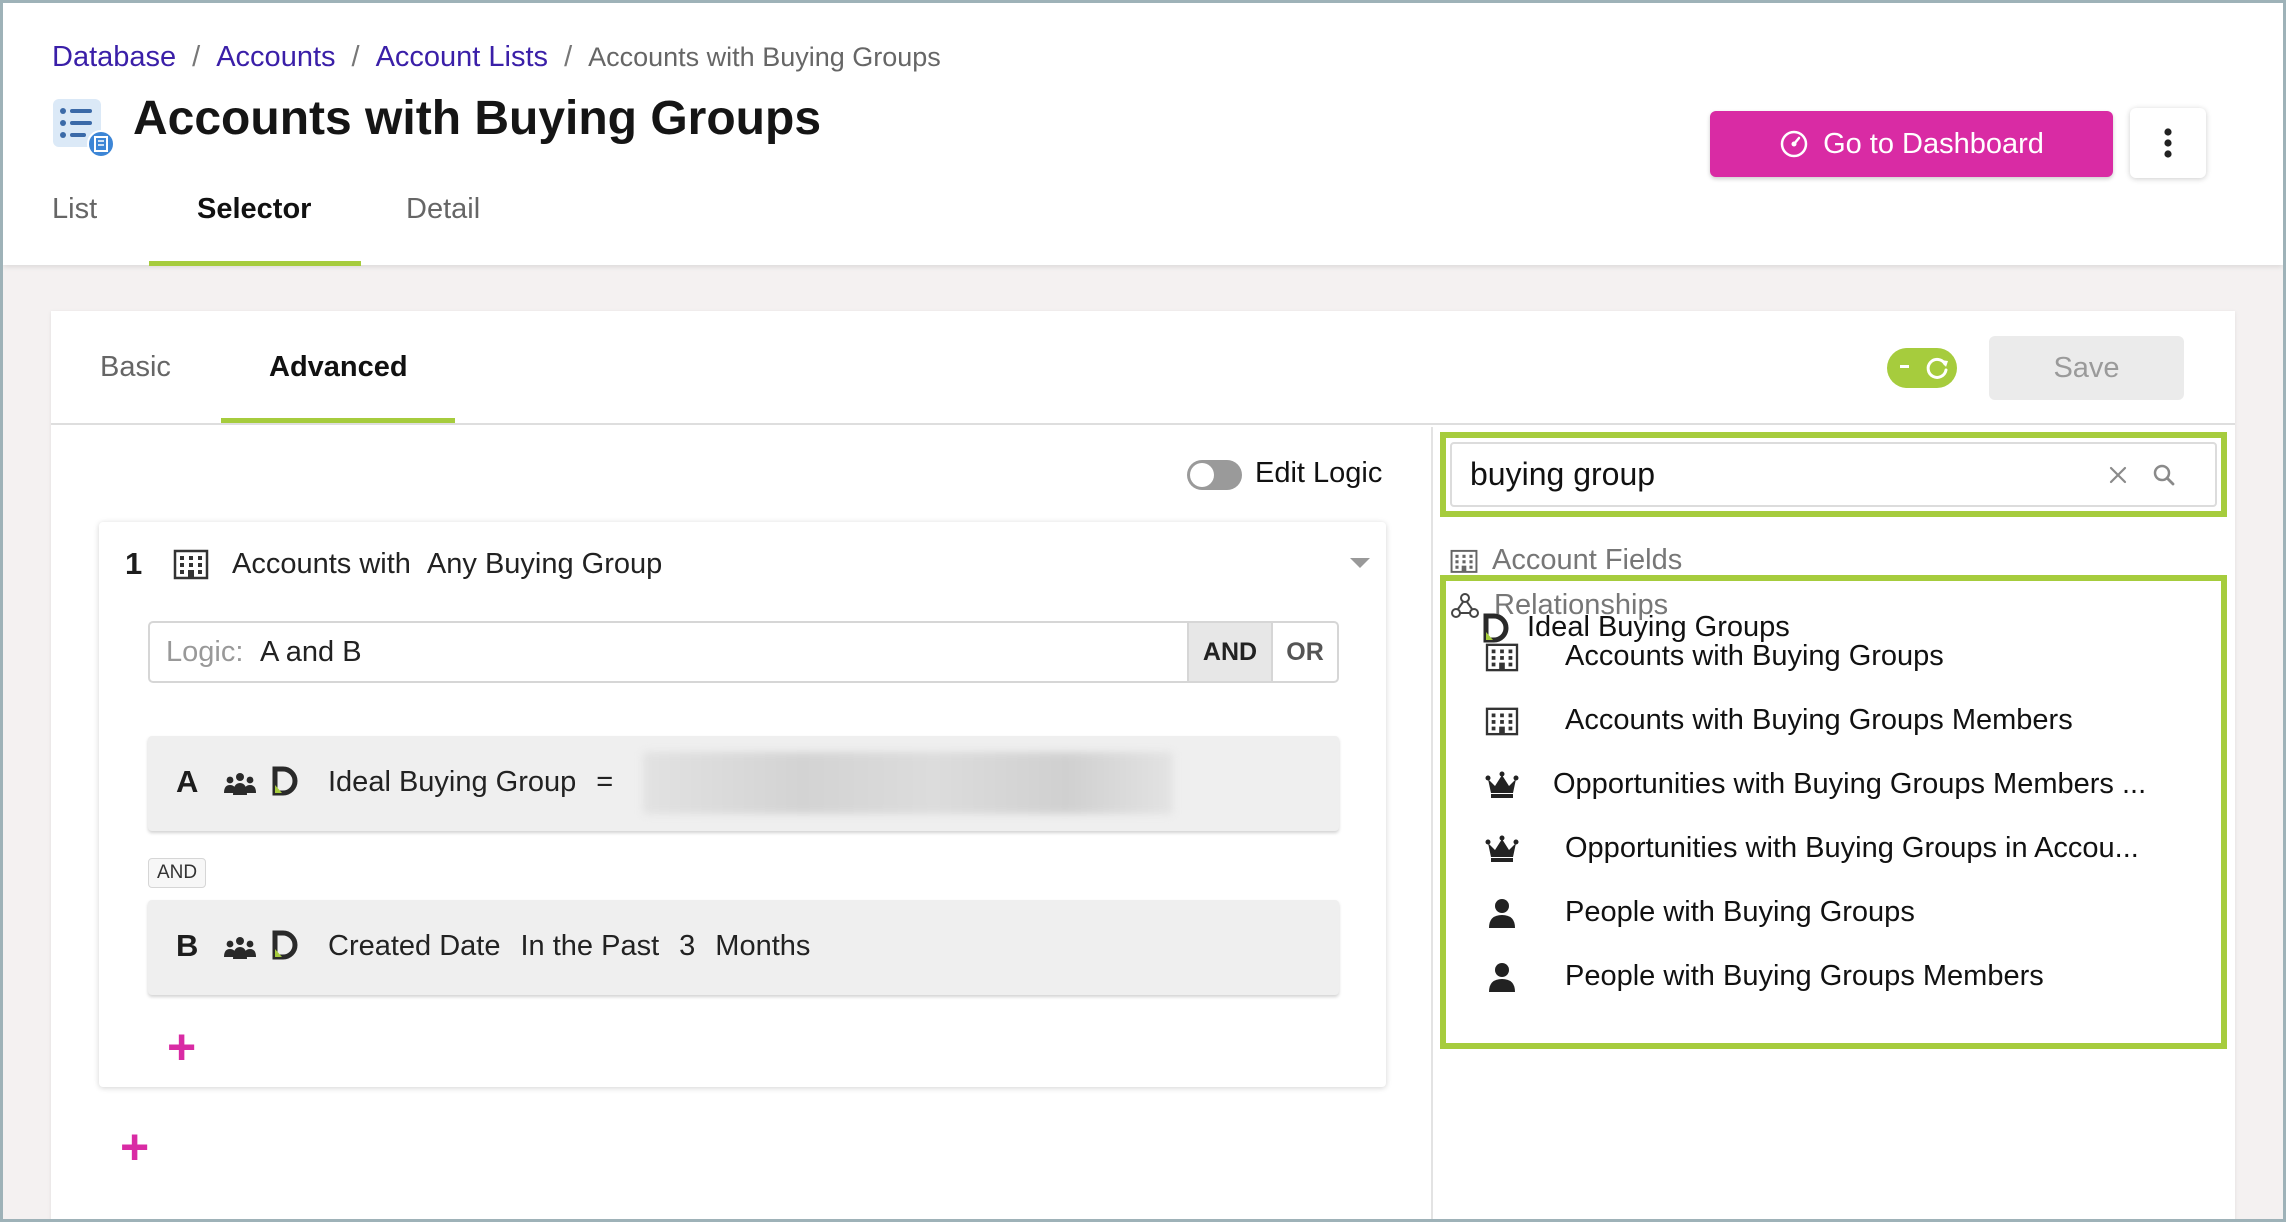  Describe the element at coordinates (134, 1147) in the screenshot. I see `add-group-button: +` at that location.